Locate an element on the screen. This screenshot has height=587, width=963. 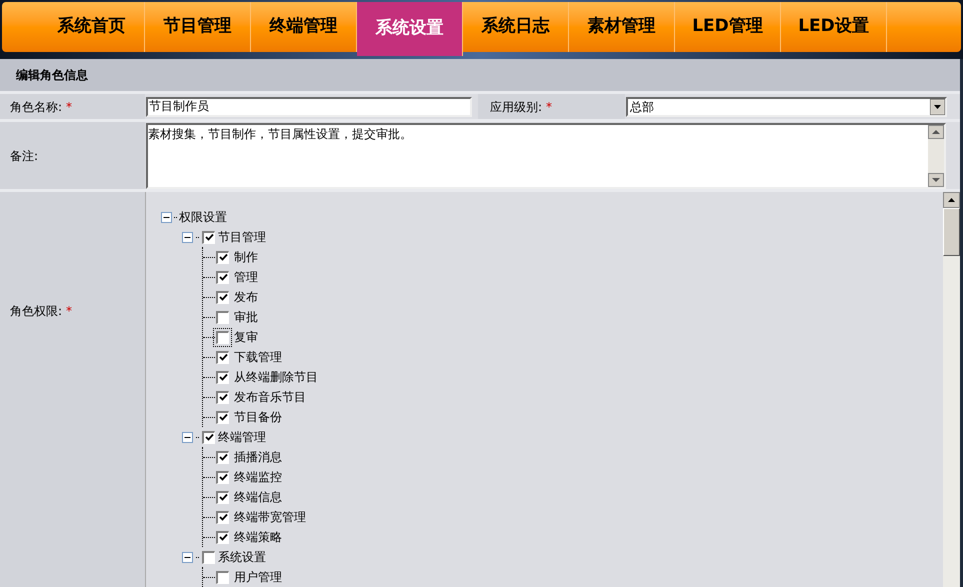
tree-item: 发布 is located at coordinates (246, 297).